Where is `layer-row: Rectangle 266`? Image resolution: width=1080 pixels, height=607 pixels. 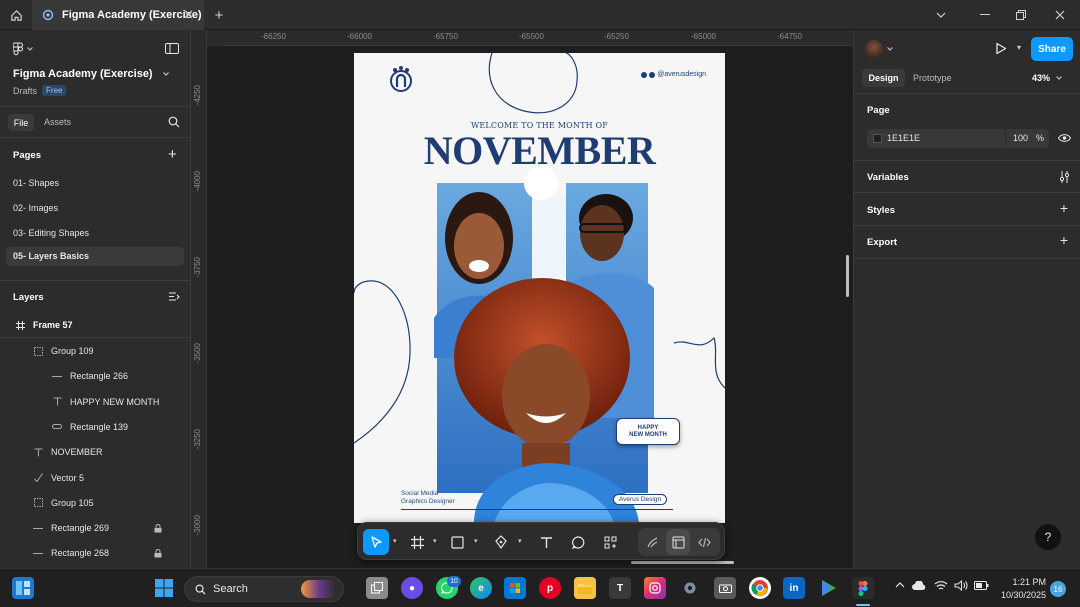 layer-row: Rectangle 266 is located at coordinates (95, 376).